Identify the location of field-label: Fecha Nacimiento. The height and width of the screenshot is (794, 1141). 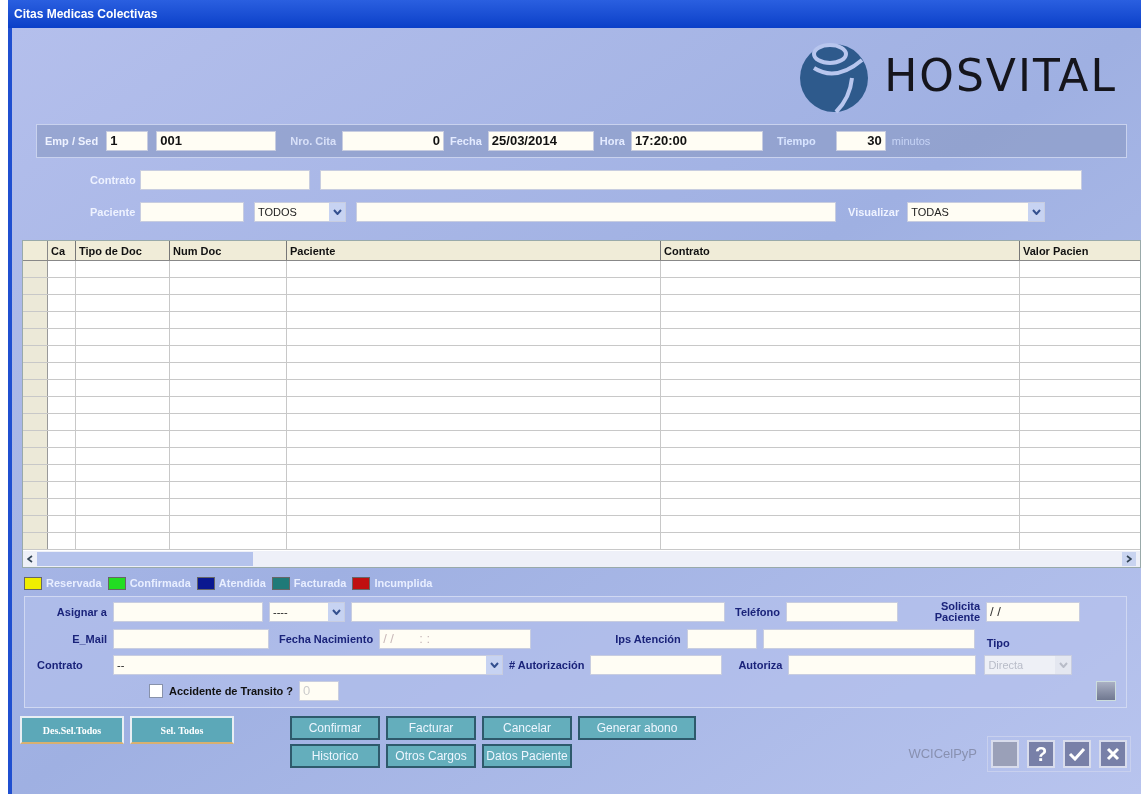
(326, 639).